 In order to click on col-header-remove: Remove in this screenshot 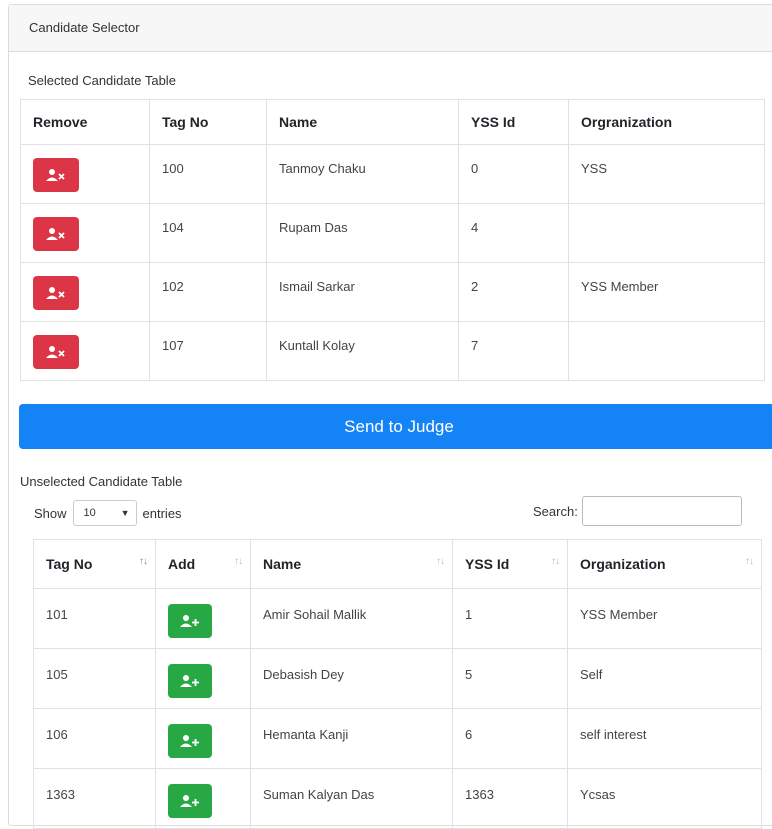, I will do `click(85, 122)`.